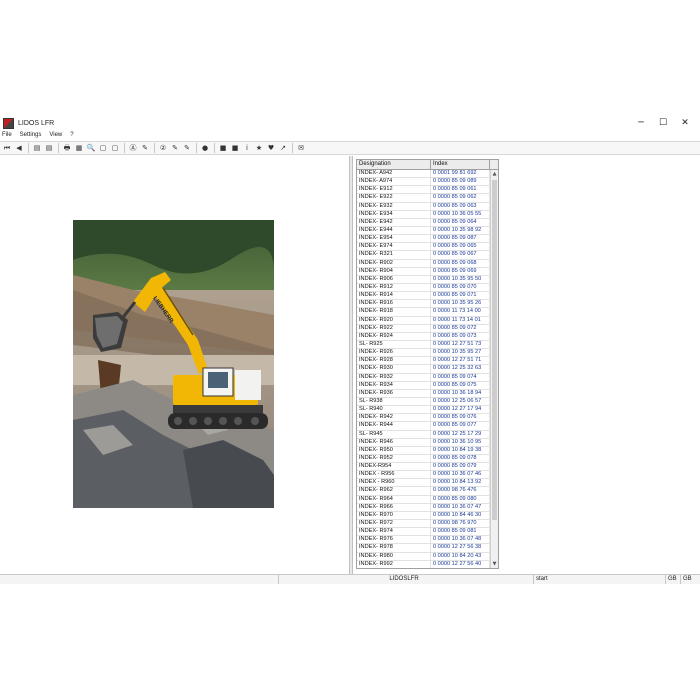 This screenshot has height=700, width=700. Describe the element at coordinates (423, 206) in the screenshot. I see `table-row: INDEX- E932 0 0000 85 09 063` at that location.